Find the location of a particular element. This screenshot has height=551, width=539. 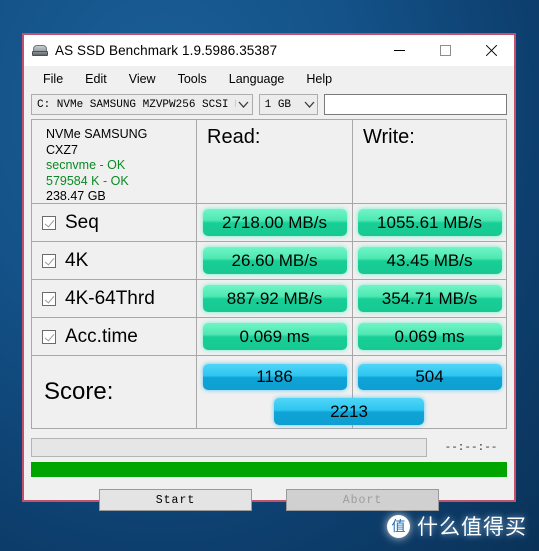

test-4k64thrd-write-cell: 354.71 MB/s is located at coordinates (429, 298).